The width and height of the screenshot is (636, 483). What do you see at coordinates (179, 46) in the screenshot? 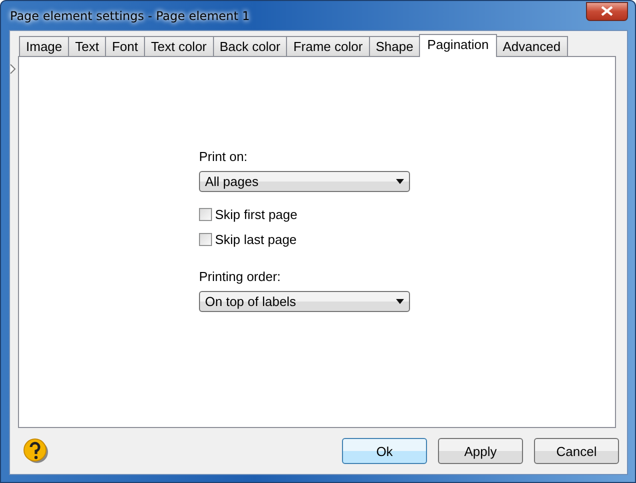
I see `tab: Text color` at bounding box center [179, 46].